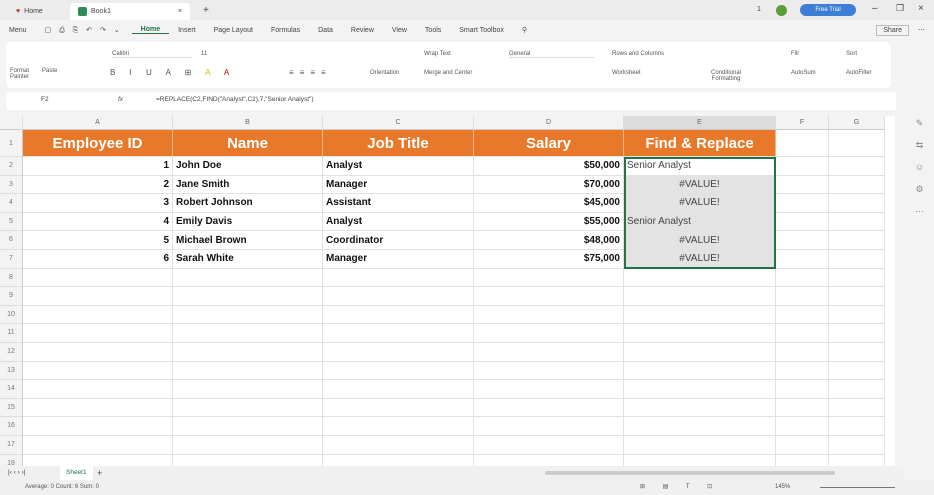 The height and width of the screenshot is (495, 934). Describe the element at coordinates (802, 408) in the screenshot. I see `cell-F15` at that location.